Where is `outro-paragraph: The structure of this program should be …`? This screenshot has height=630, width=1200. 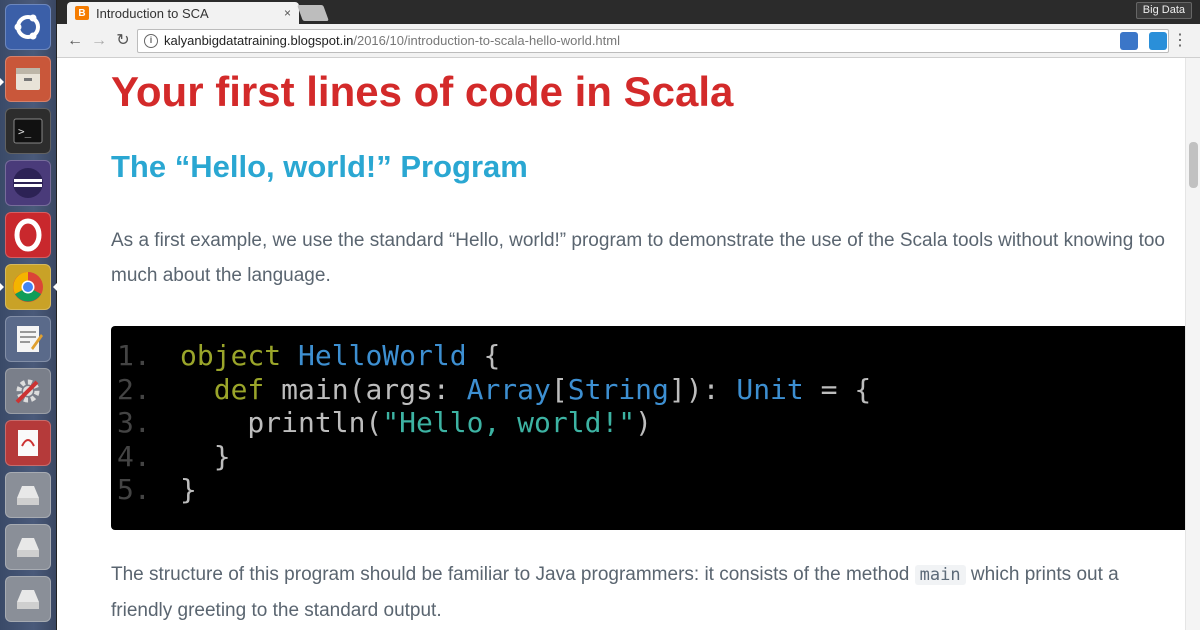 outro-paragraph: The structure of this program should be … is located at coordinates (648, 592).